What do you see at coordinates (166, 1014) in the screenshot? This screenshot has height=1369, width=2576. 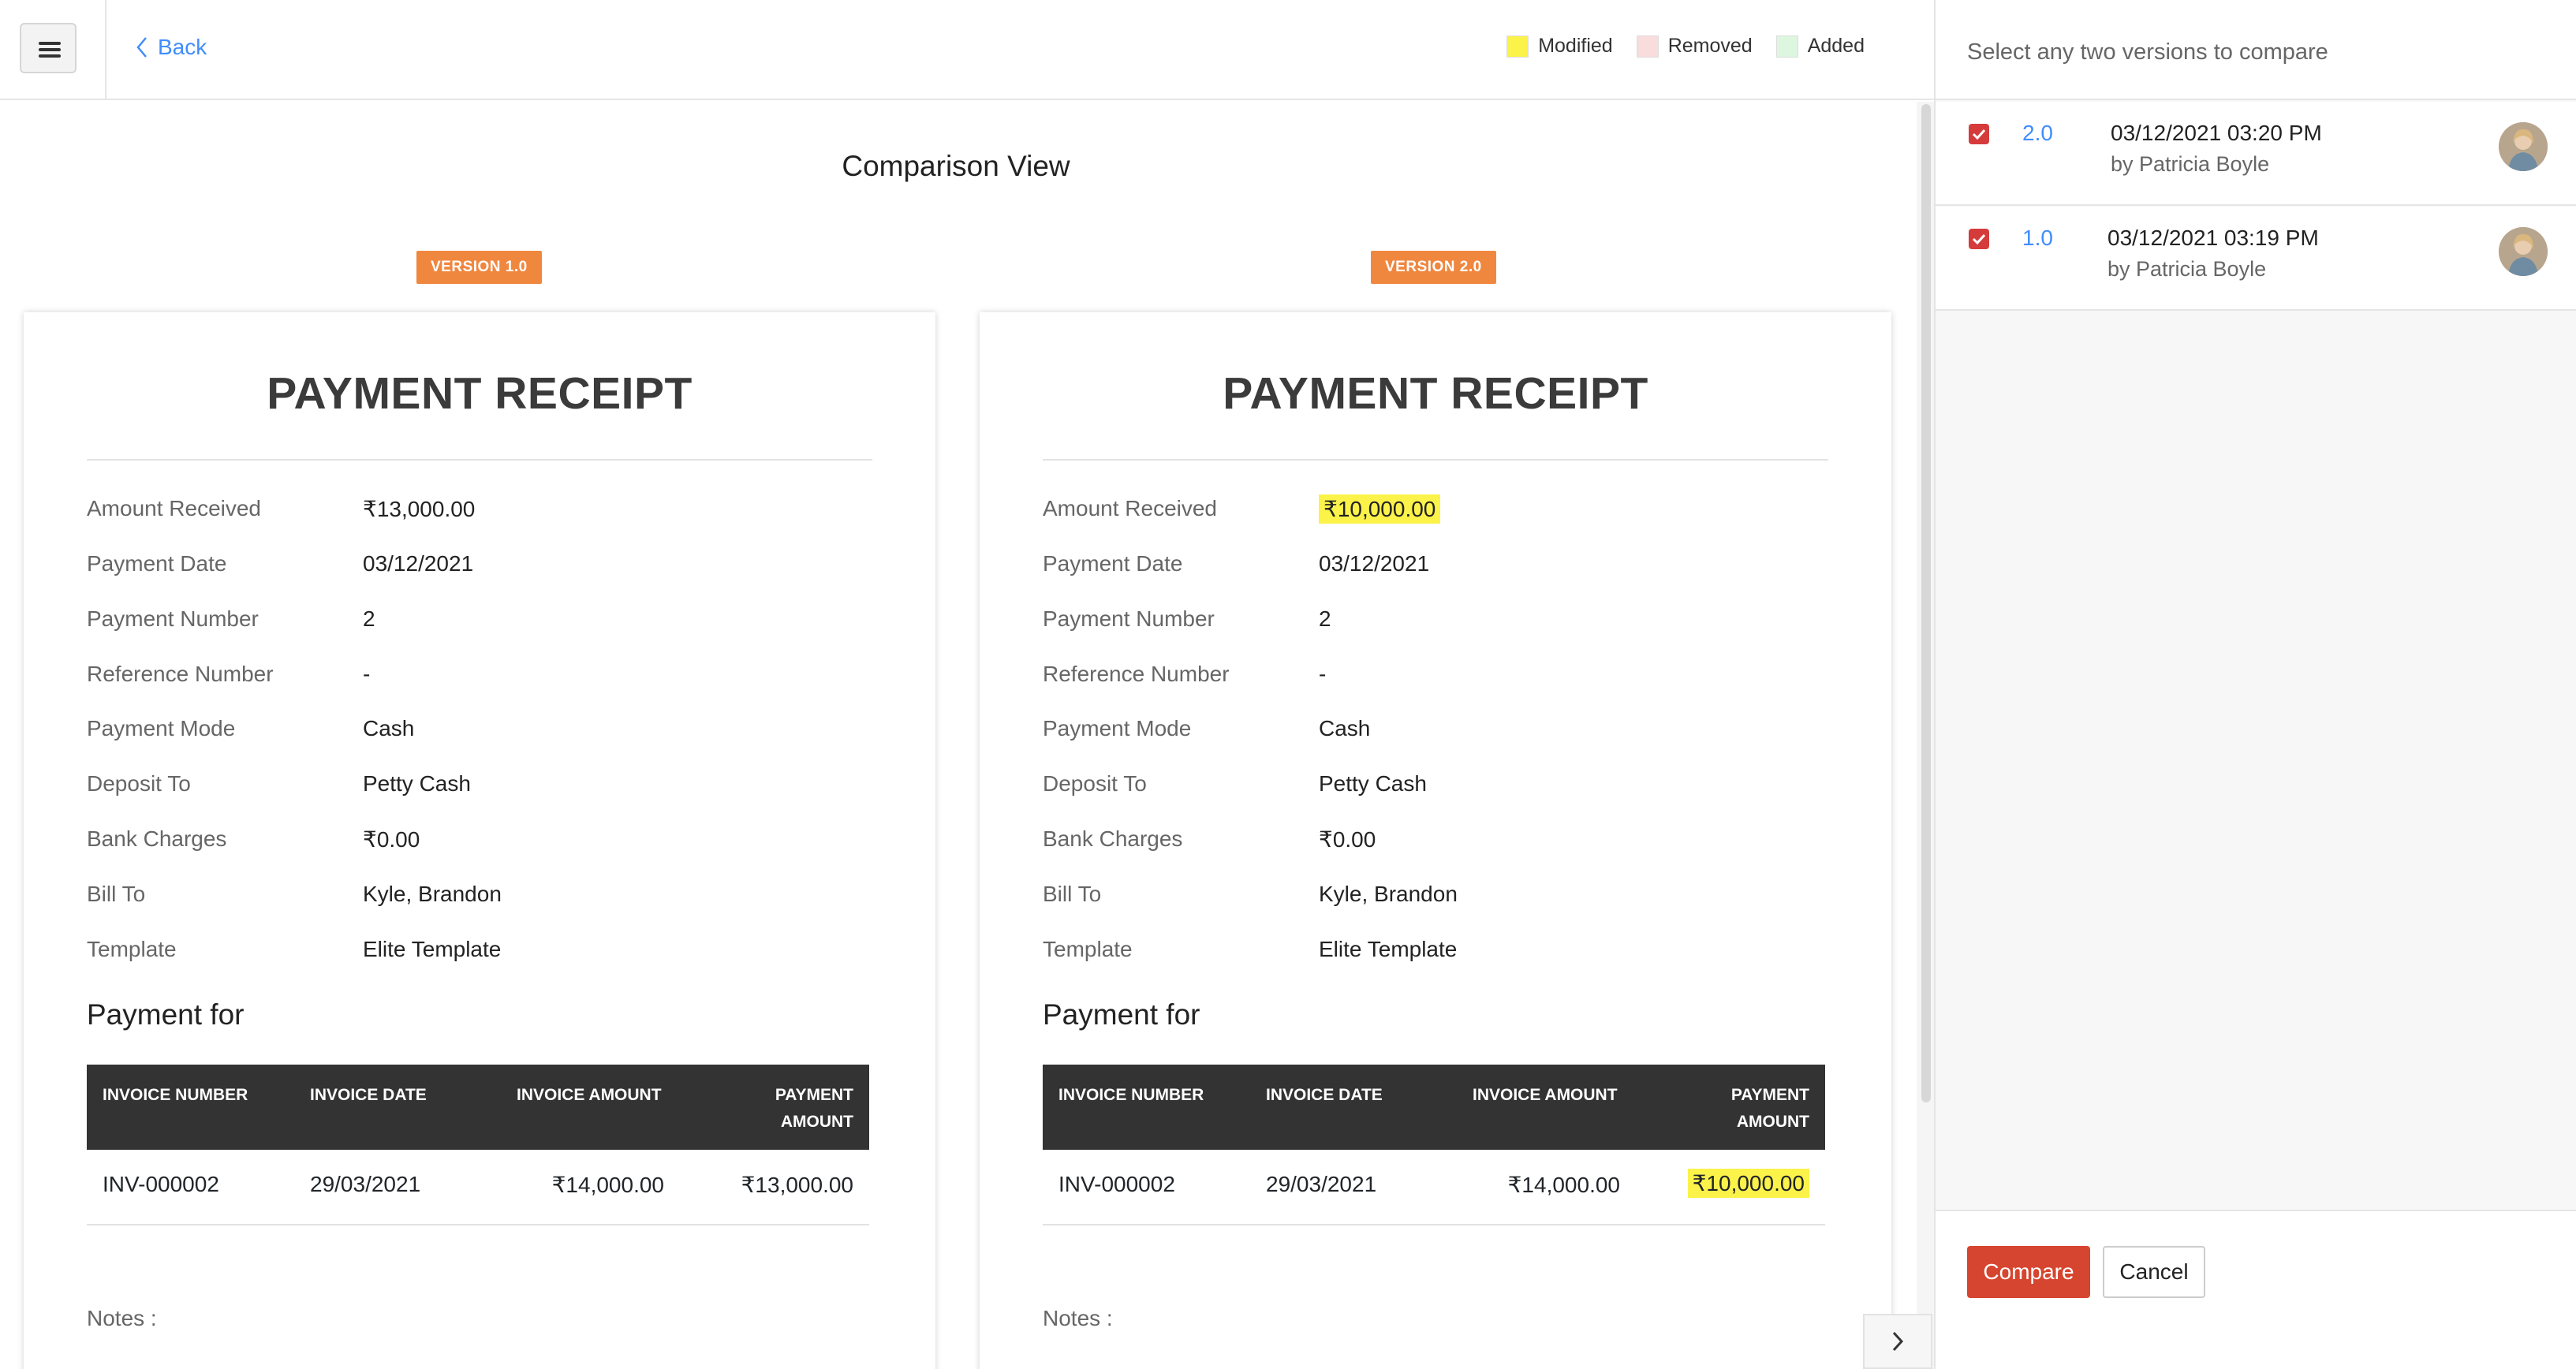 I see `payment-for-heading: Payment for` at bounding box center [166, 1014].